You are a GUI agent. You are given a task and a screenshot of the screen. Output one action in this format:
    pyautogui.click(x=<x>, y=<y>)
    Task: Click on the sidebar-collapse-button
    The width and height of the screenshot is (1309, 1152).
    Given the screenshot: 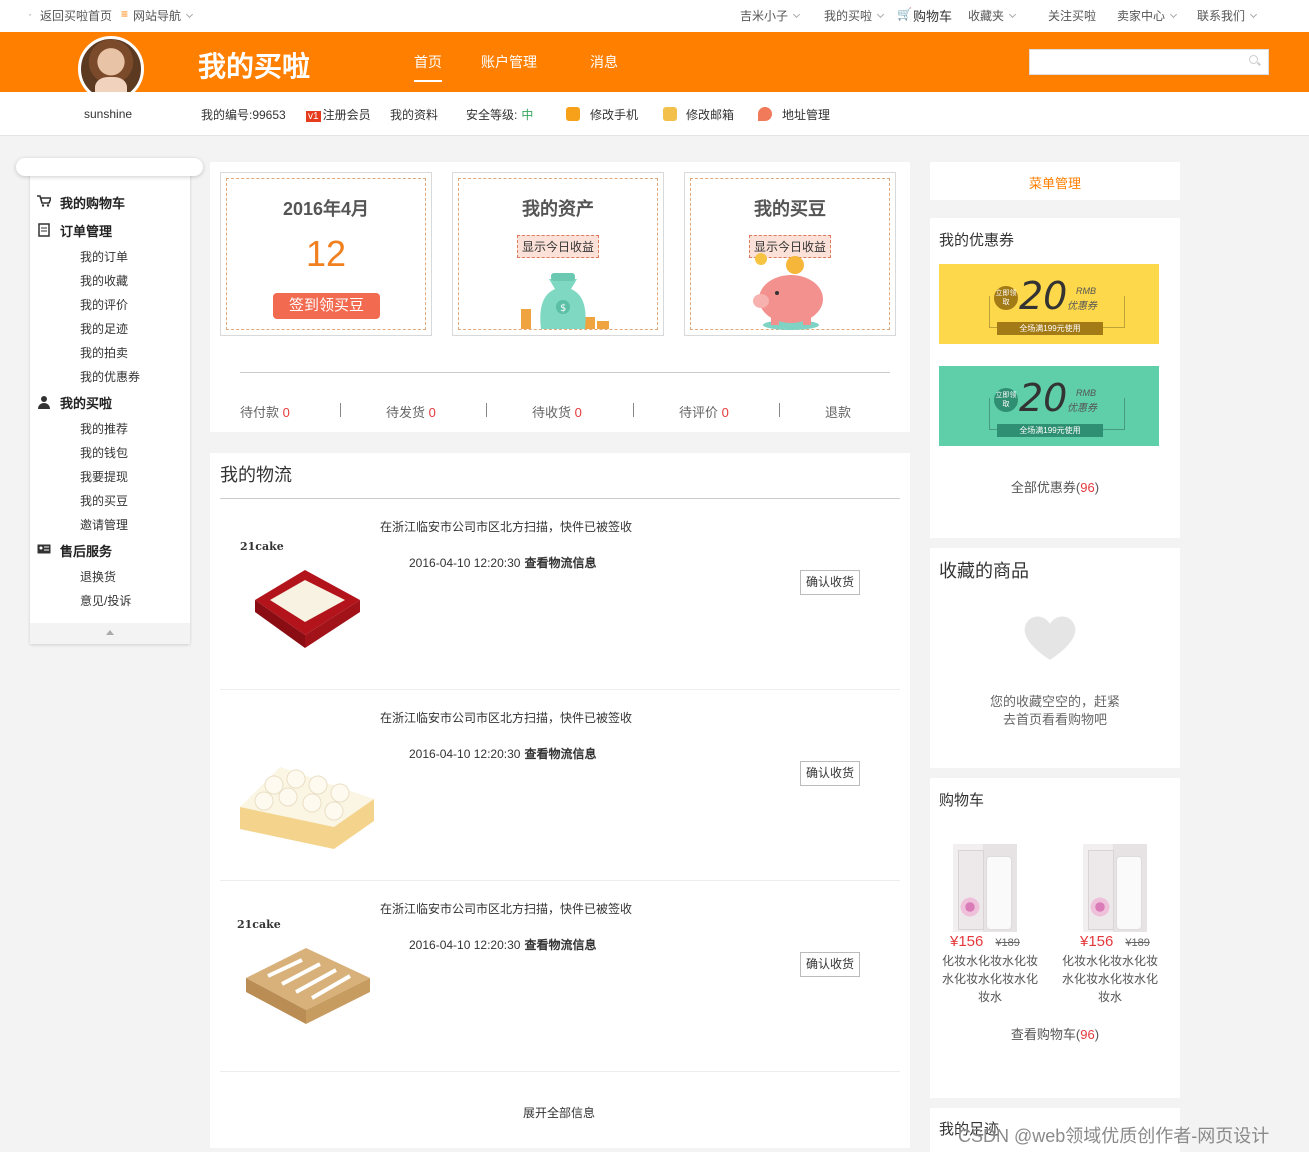 What is the action you would take?
    pyautogui.click(x=110, y=633)
    